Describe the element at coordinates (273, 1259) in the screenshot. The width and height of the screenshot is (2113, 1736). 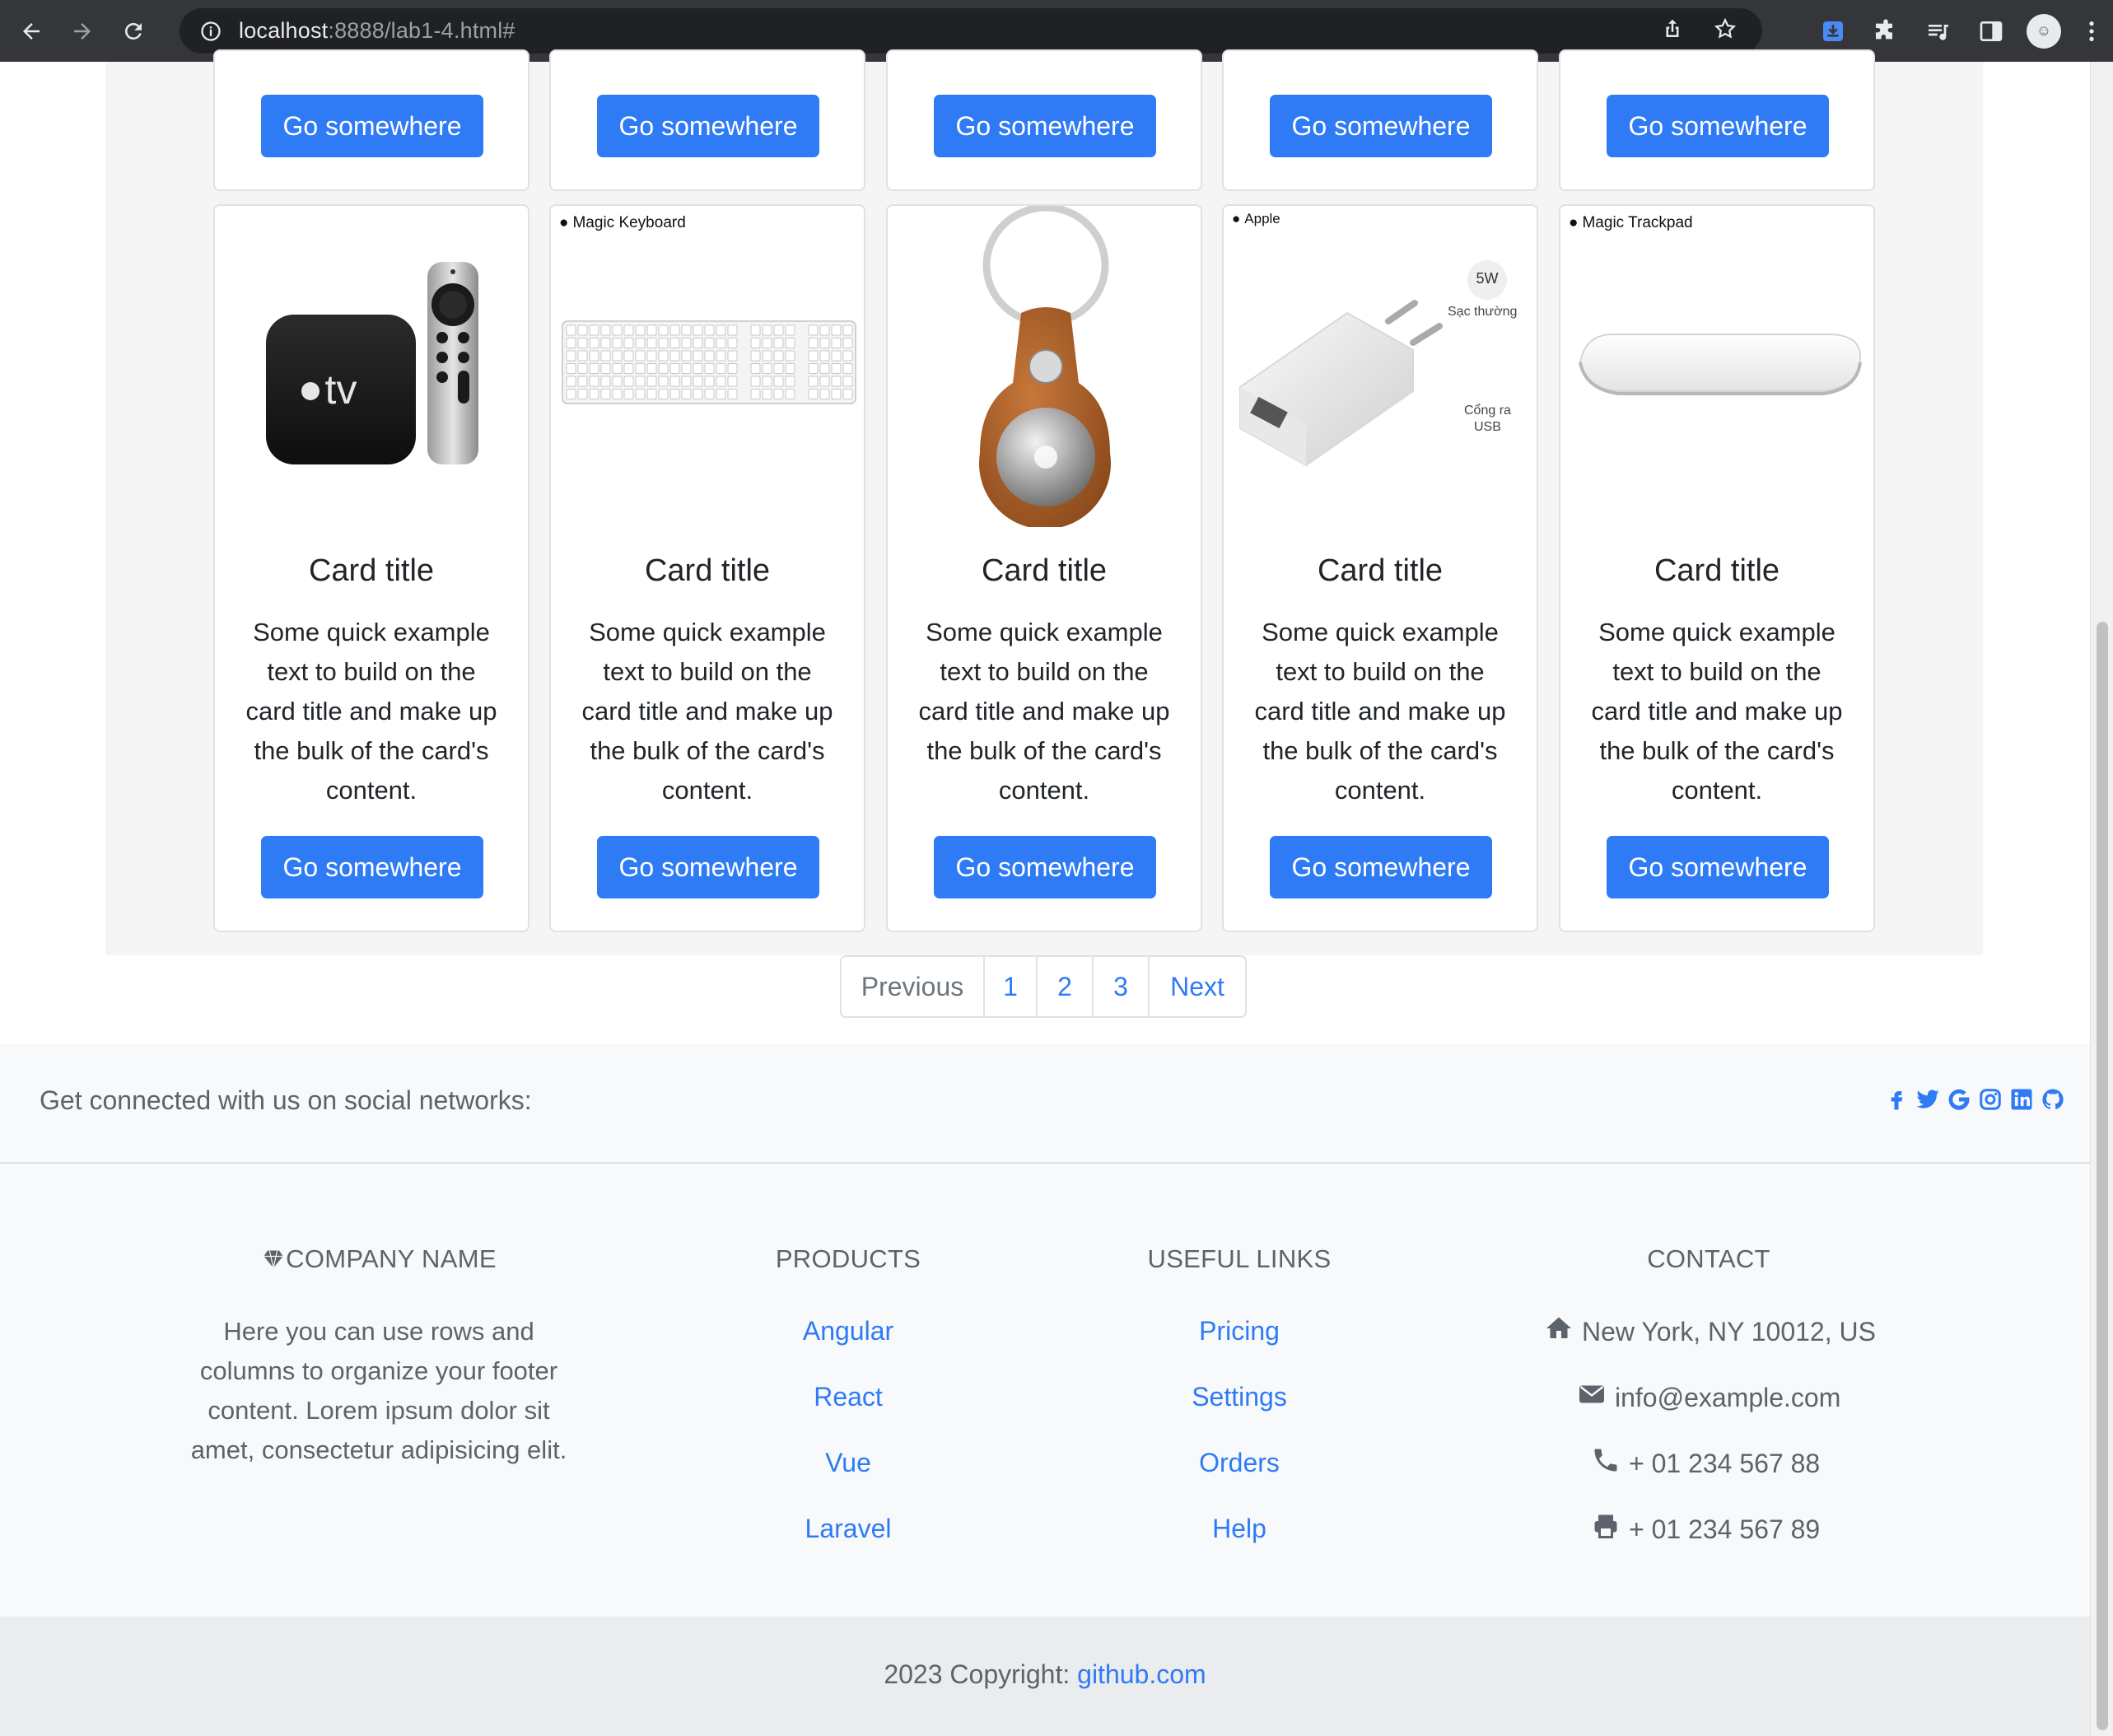
I see `gem-icon` at that location.